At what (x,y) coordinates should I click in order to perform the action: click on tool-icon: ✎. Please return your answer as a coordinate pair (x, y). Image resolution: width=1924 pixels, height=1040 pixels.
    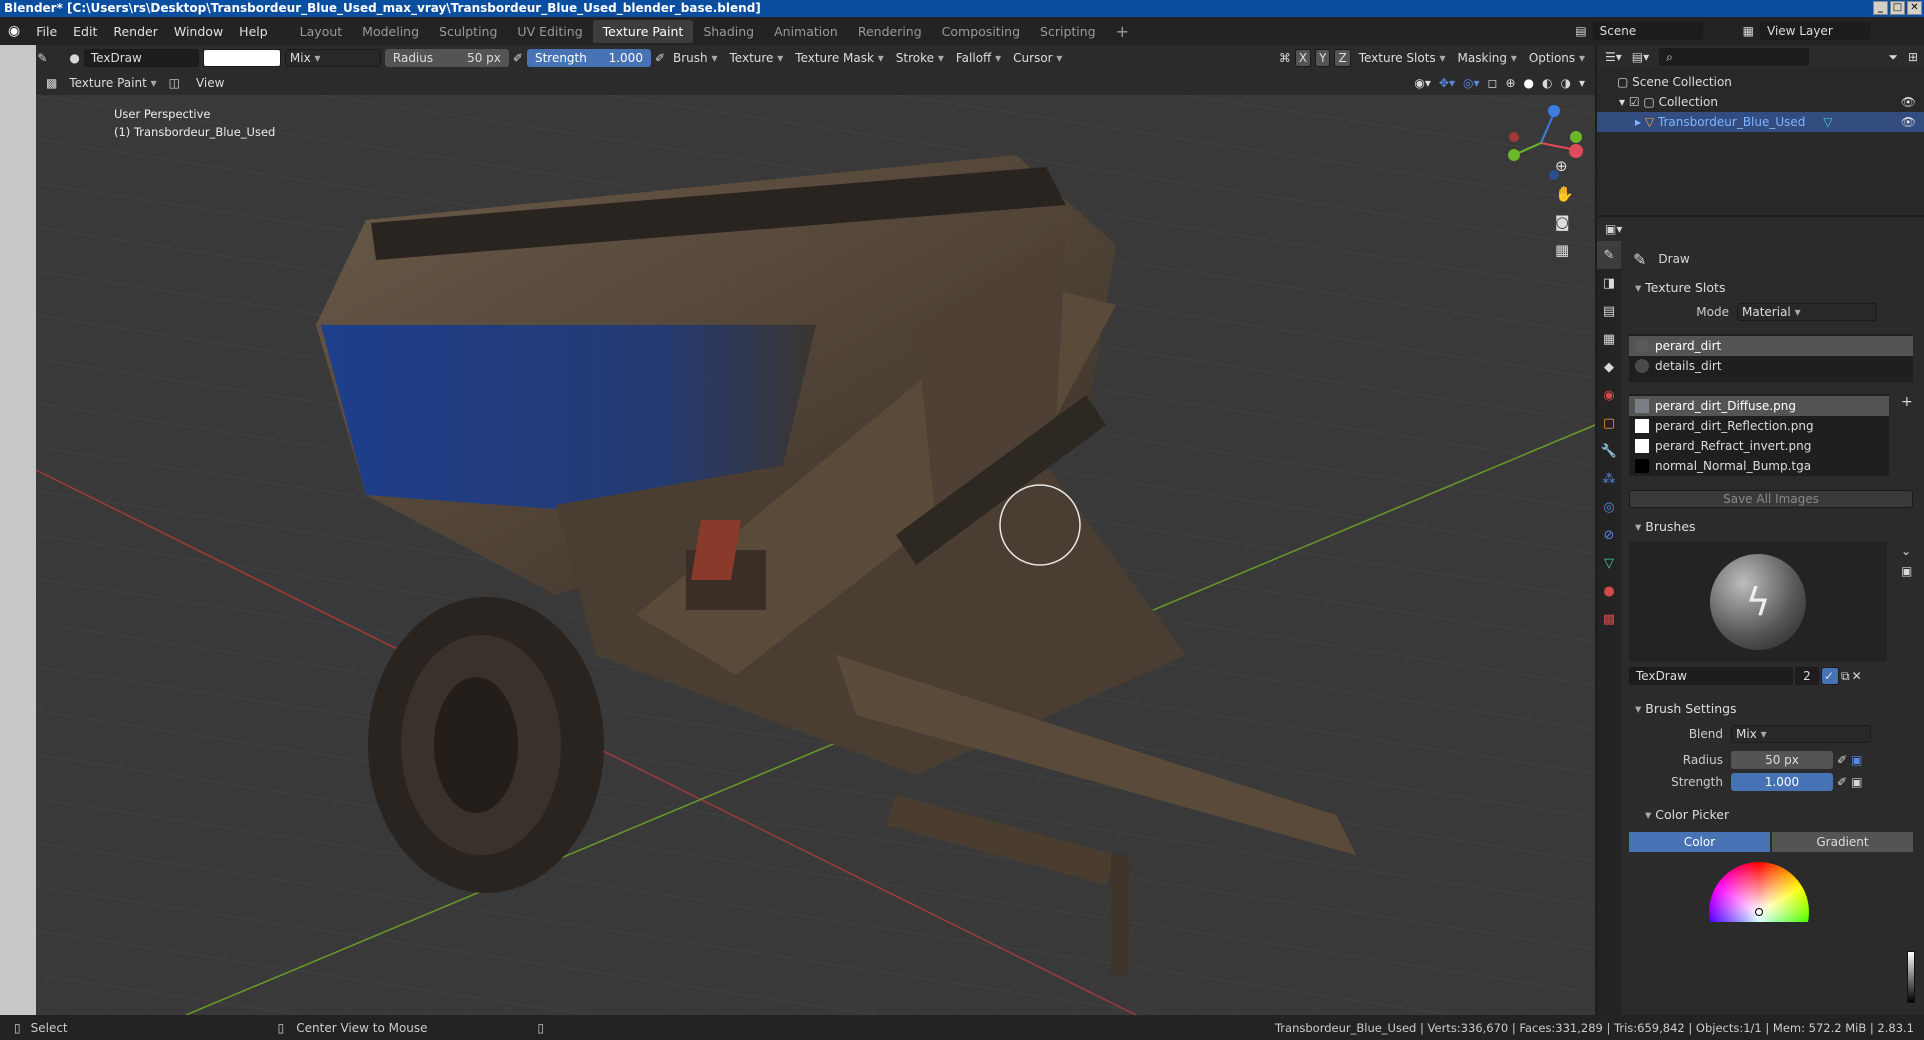
    Looking at the image, I should click on (42, 58).